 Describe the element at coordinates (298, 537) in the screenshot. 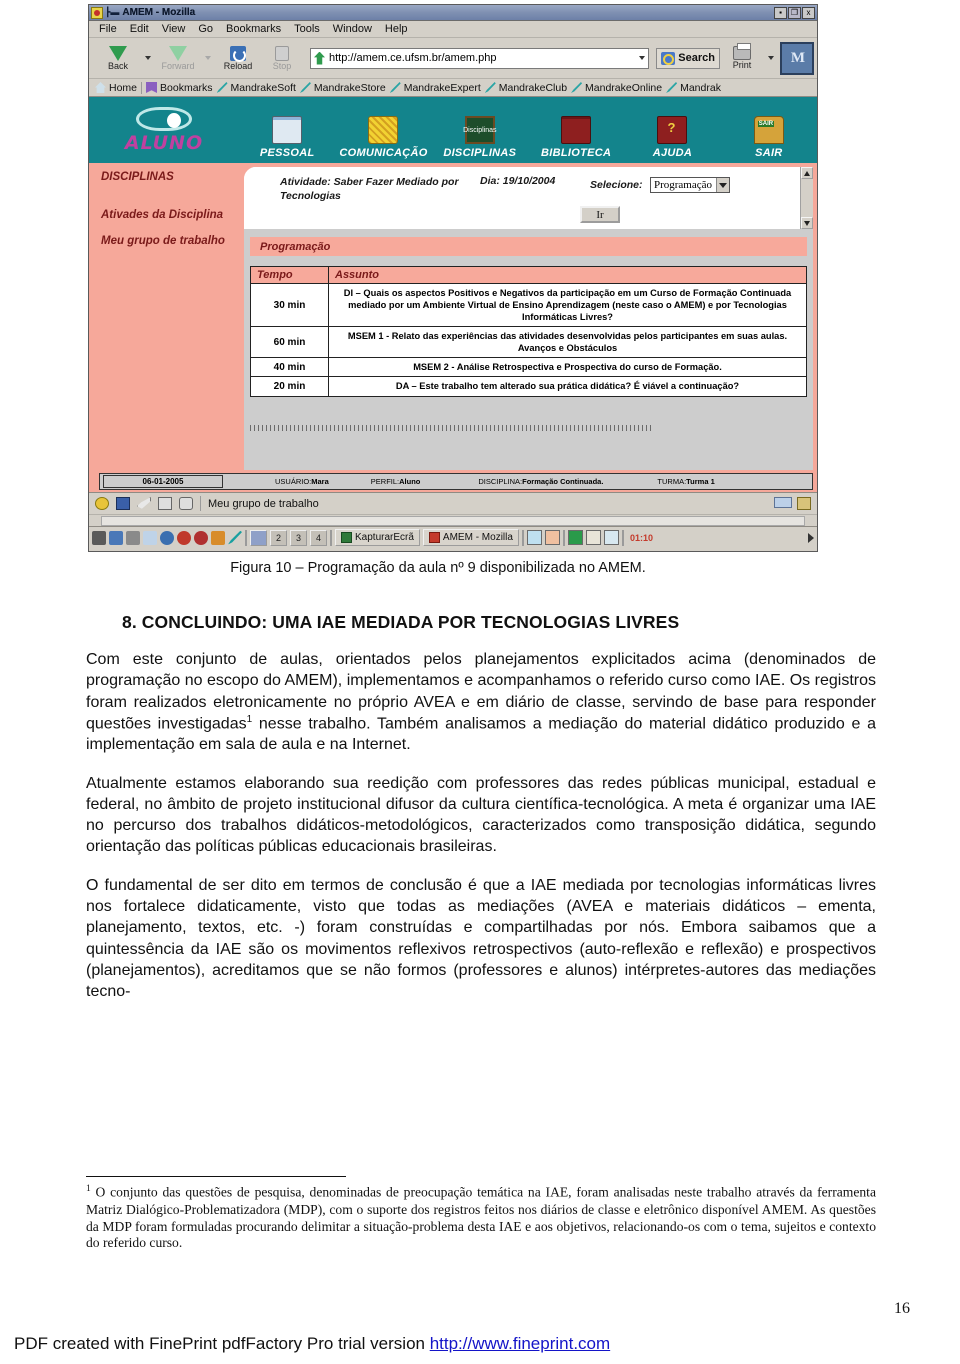

I see `desktop-3-button: 3` at that location.